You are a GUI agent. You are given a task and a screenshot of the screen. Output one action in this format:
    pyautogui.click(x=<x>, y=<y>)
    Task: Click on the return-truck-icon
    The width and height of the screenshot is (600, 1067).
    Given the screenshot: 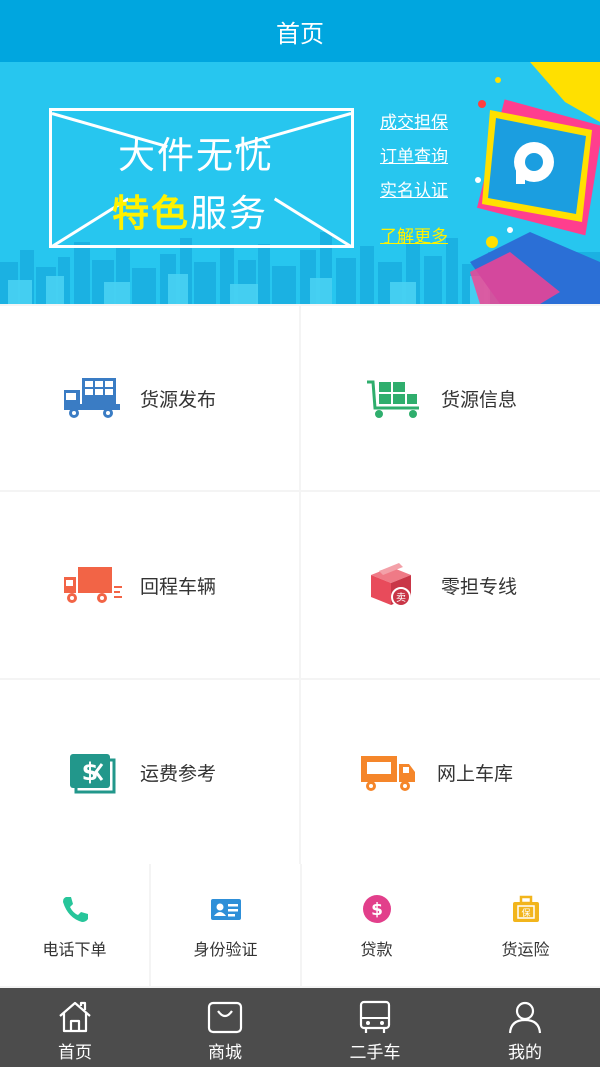 What is the action you would take?
    pyautogui.click(x=93, y=585)
    